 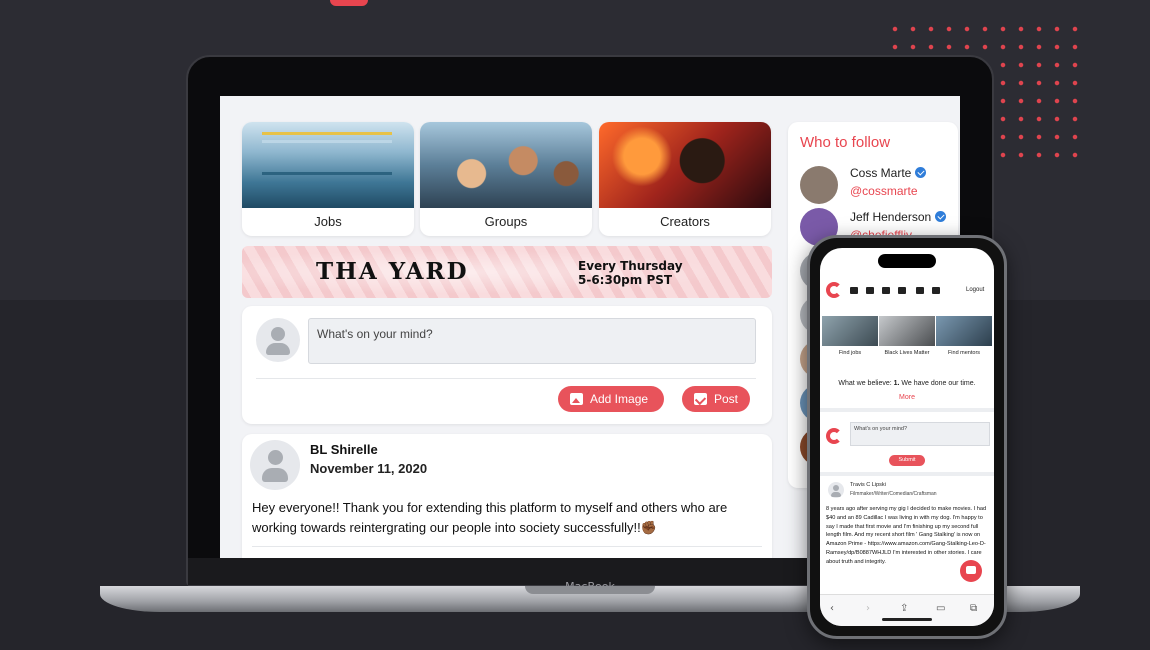 What do you see at coordinates (884, 191) in the screenshot?
I see `follow-user-handle: @cossmarte` at bounding box center [884, 191].